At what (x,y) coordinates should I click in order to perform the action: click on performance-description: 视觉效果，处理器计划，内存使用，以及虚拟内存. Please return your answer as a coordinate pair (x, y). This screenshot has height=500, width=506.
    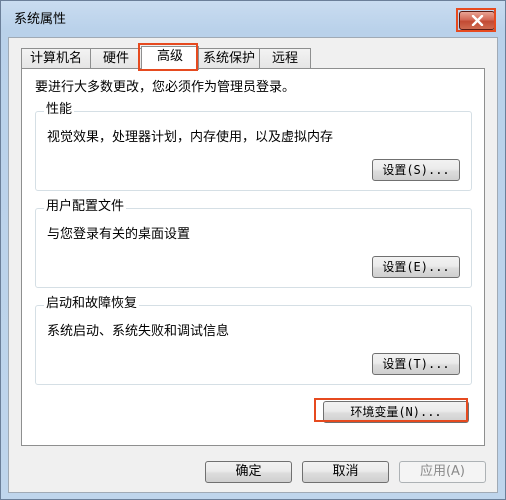
    Looking at the image, I should click on (190, 137).